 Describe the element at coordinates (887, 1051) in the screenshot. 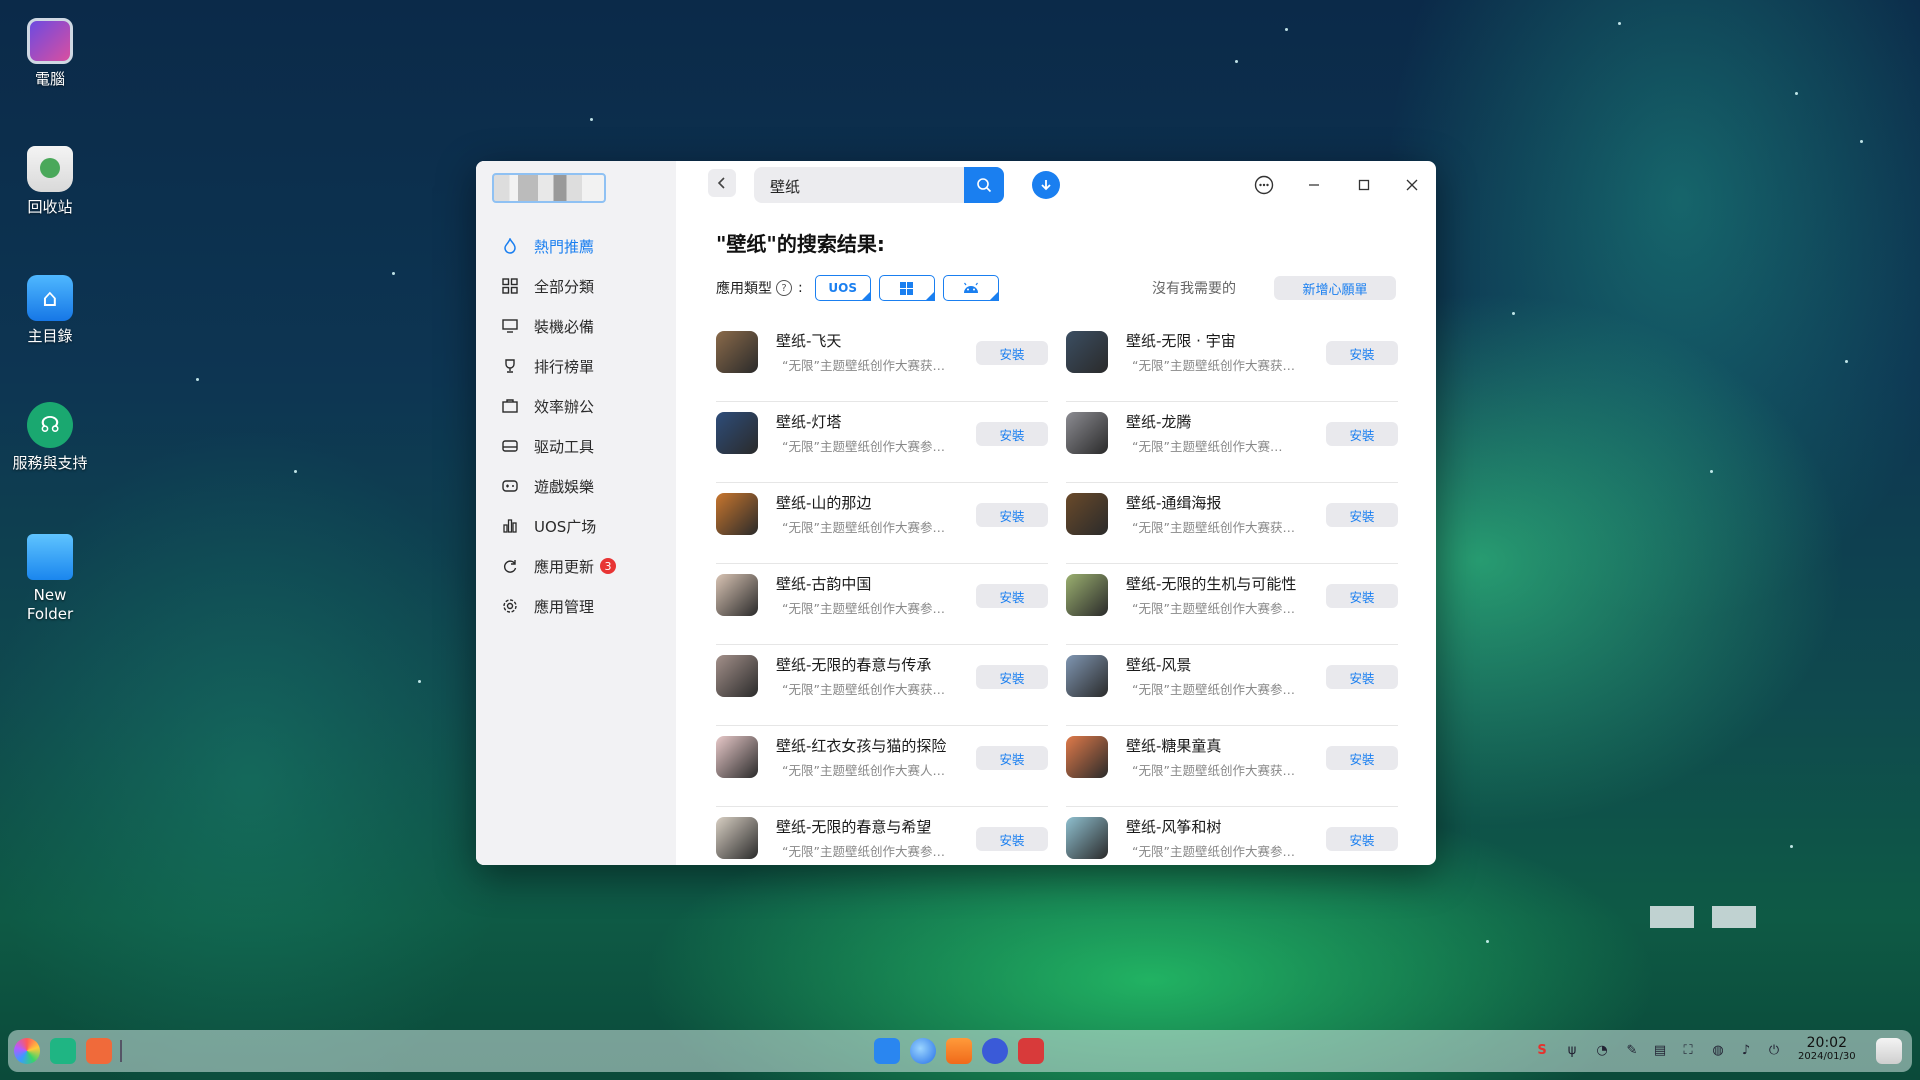

I see `file-manager-icon` at that location.